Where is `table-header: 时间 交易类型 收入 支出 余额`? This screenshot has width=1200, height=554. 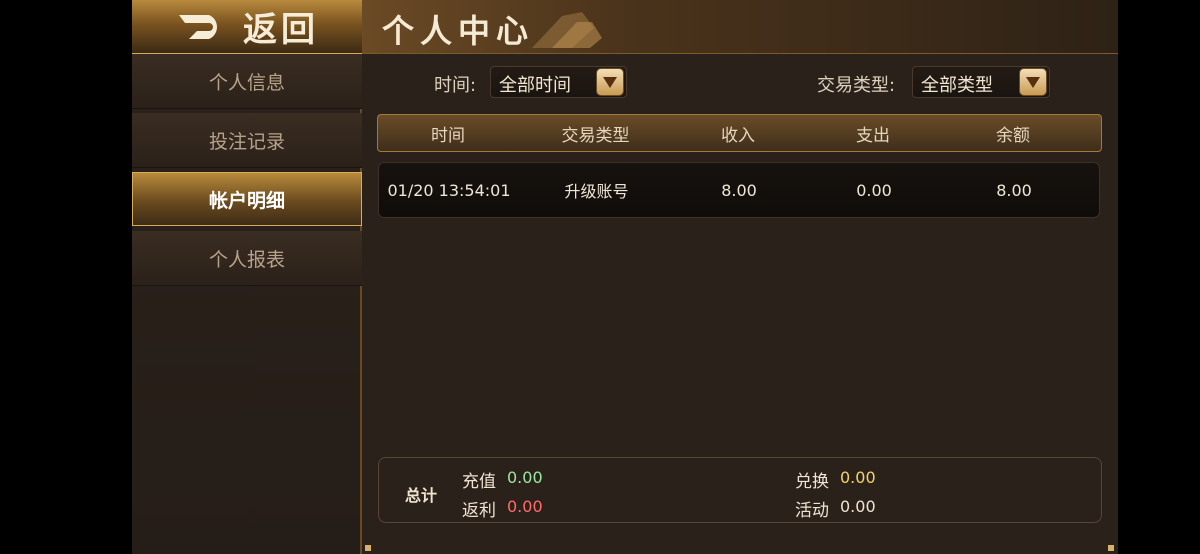 table-header: 时间 交易类型 收入 支出 余额 is located at coordinates (739, 133).